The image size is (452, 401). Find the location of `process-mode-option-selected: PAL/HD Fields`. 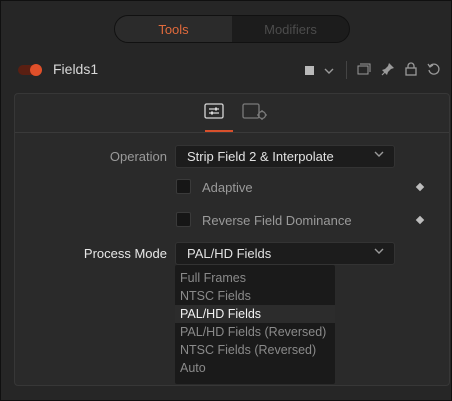

process-mode-option-selected: PAL/HD Fields is located at coordinates (255, 314).